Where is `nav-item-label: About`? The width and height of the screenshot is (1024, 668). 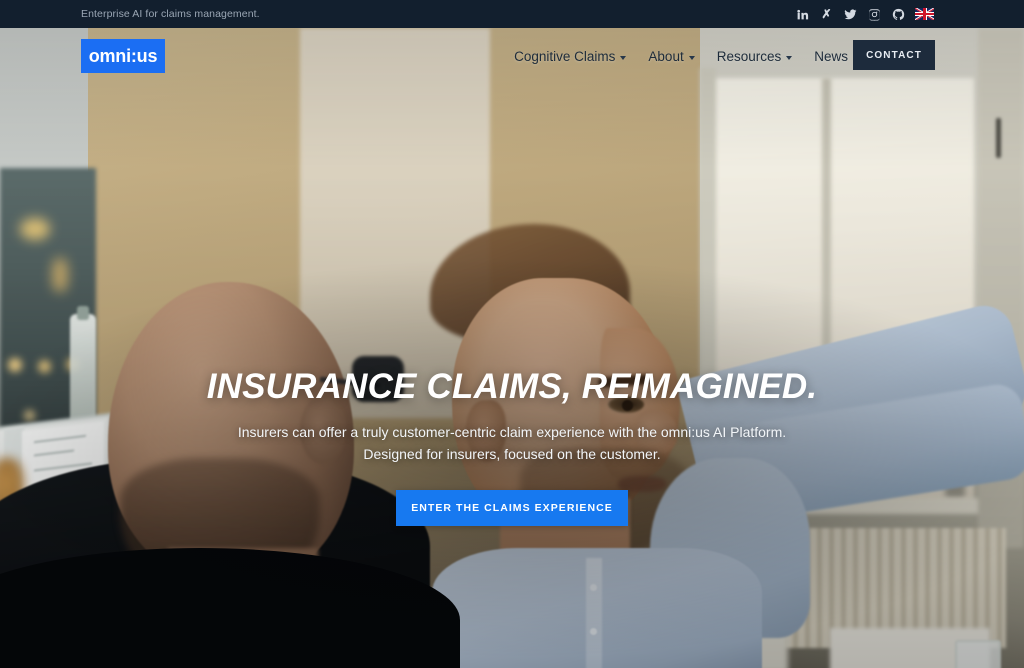 nav-item-label: About is located at coordinates (666, 56).